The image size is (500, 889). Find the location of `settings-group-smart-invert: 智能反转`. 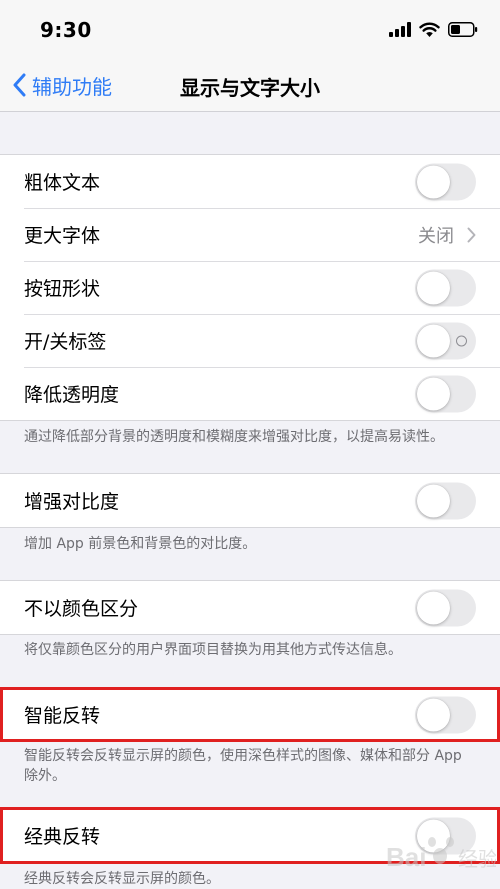

settings-group-smart-invert: 智能反转 is located at coordinates (250, 714).